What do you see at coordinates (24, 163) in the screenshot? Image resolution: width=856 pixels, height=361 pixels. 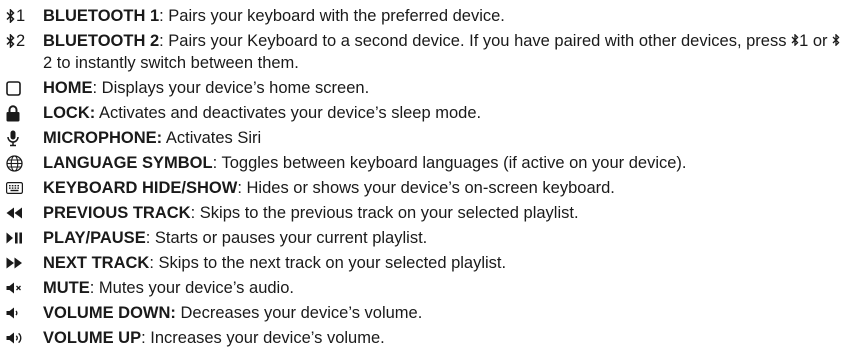 I see `globe-icon` at bounding box center [24, 163].